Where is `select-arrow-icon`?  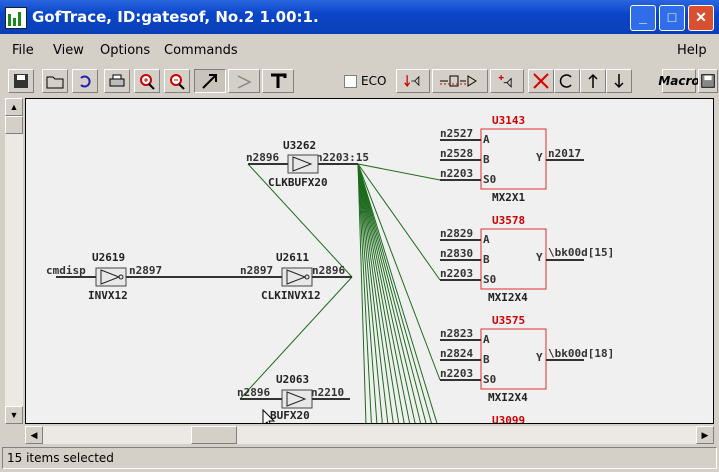 select-arrow-icon is located at coordinates (210, 81).